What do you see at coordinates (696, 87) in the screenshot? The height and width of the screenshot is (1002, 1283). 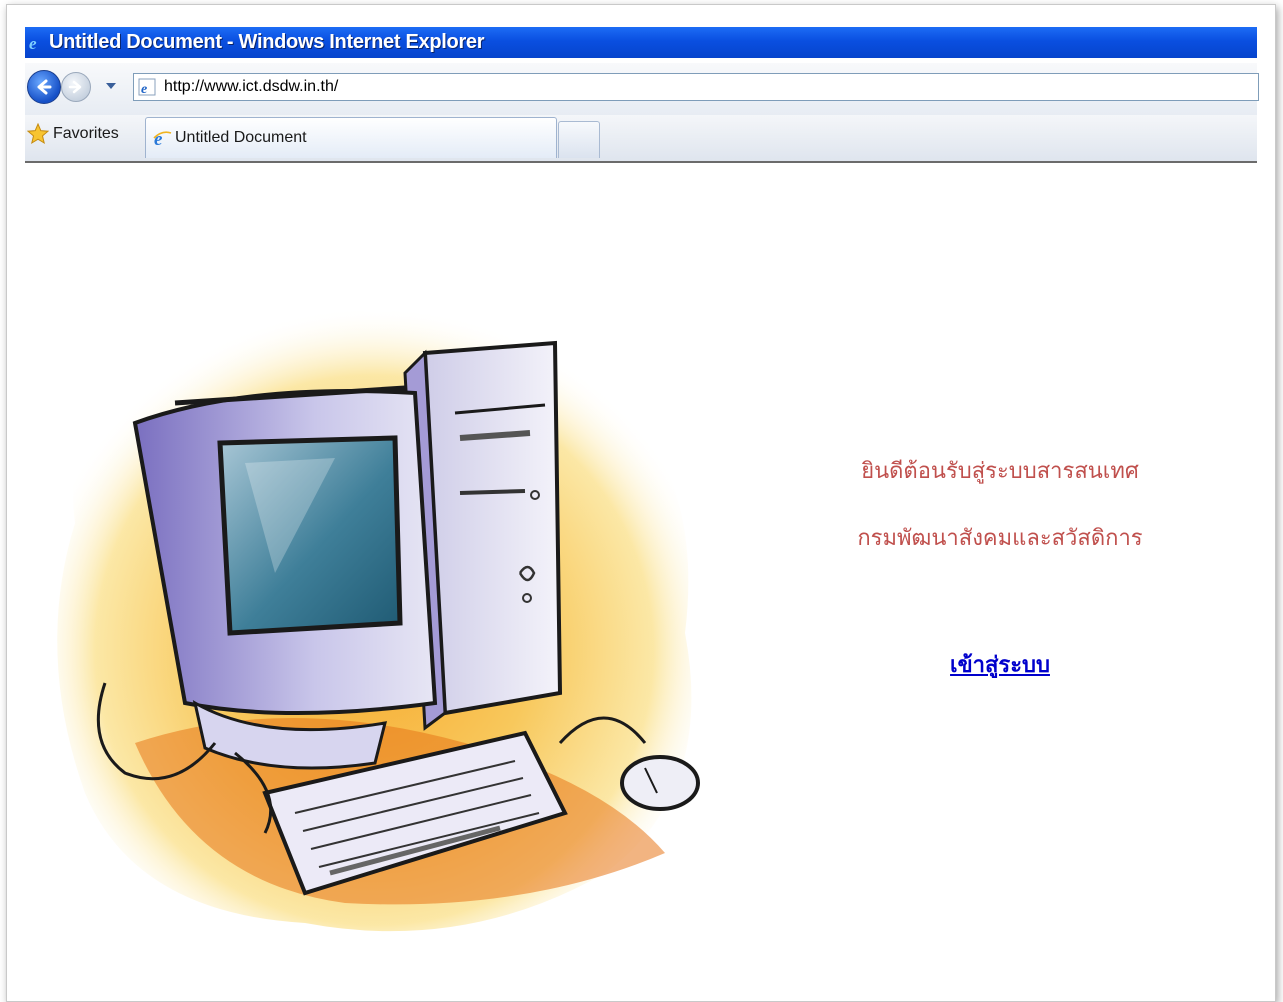 I see `address-input: e http://www.ict.dsdw.in.th/` at bounding box center [696, 87].